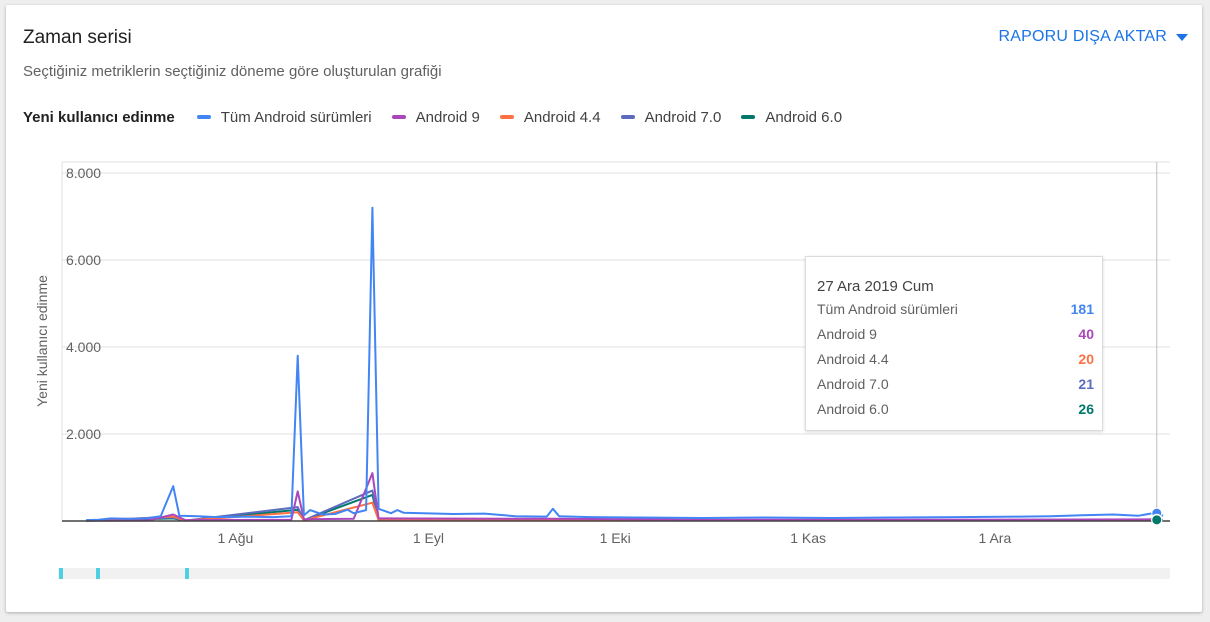 The image size is (1210, 622). What do you see at coordinates (955, 359) in the screenshot?
I see `tooltip-row: Android 4.4 20` at bounding box center [955, 359].